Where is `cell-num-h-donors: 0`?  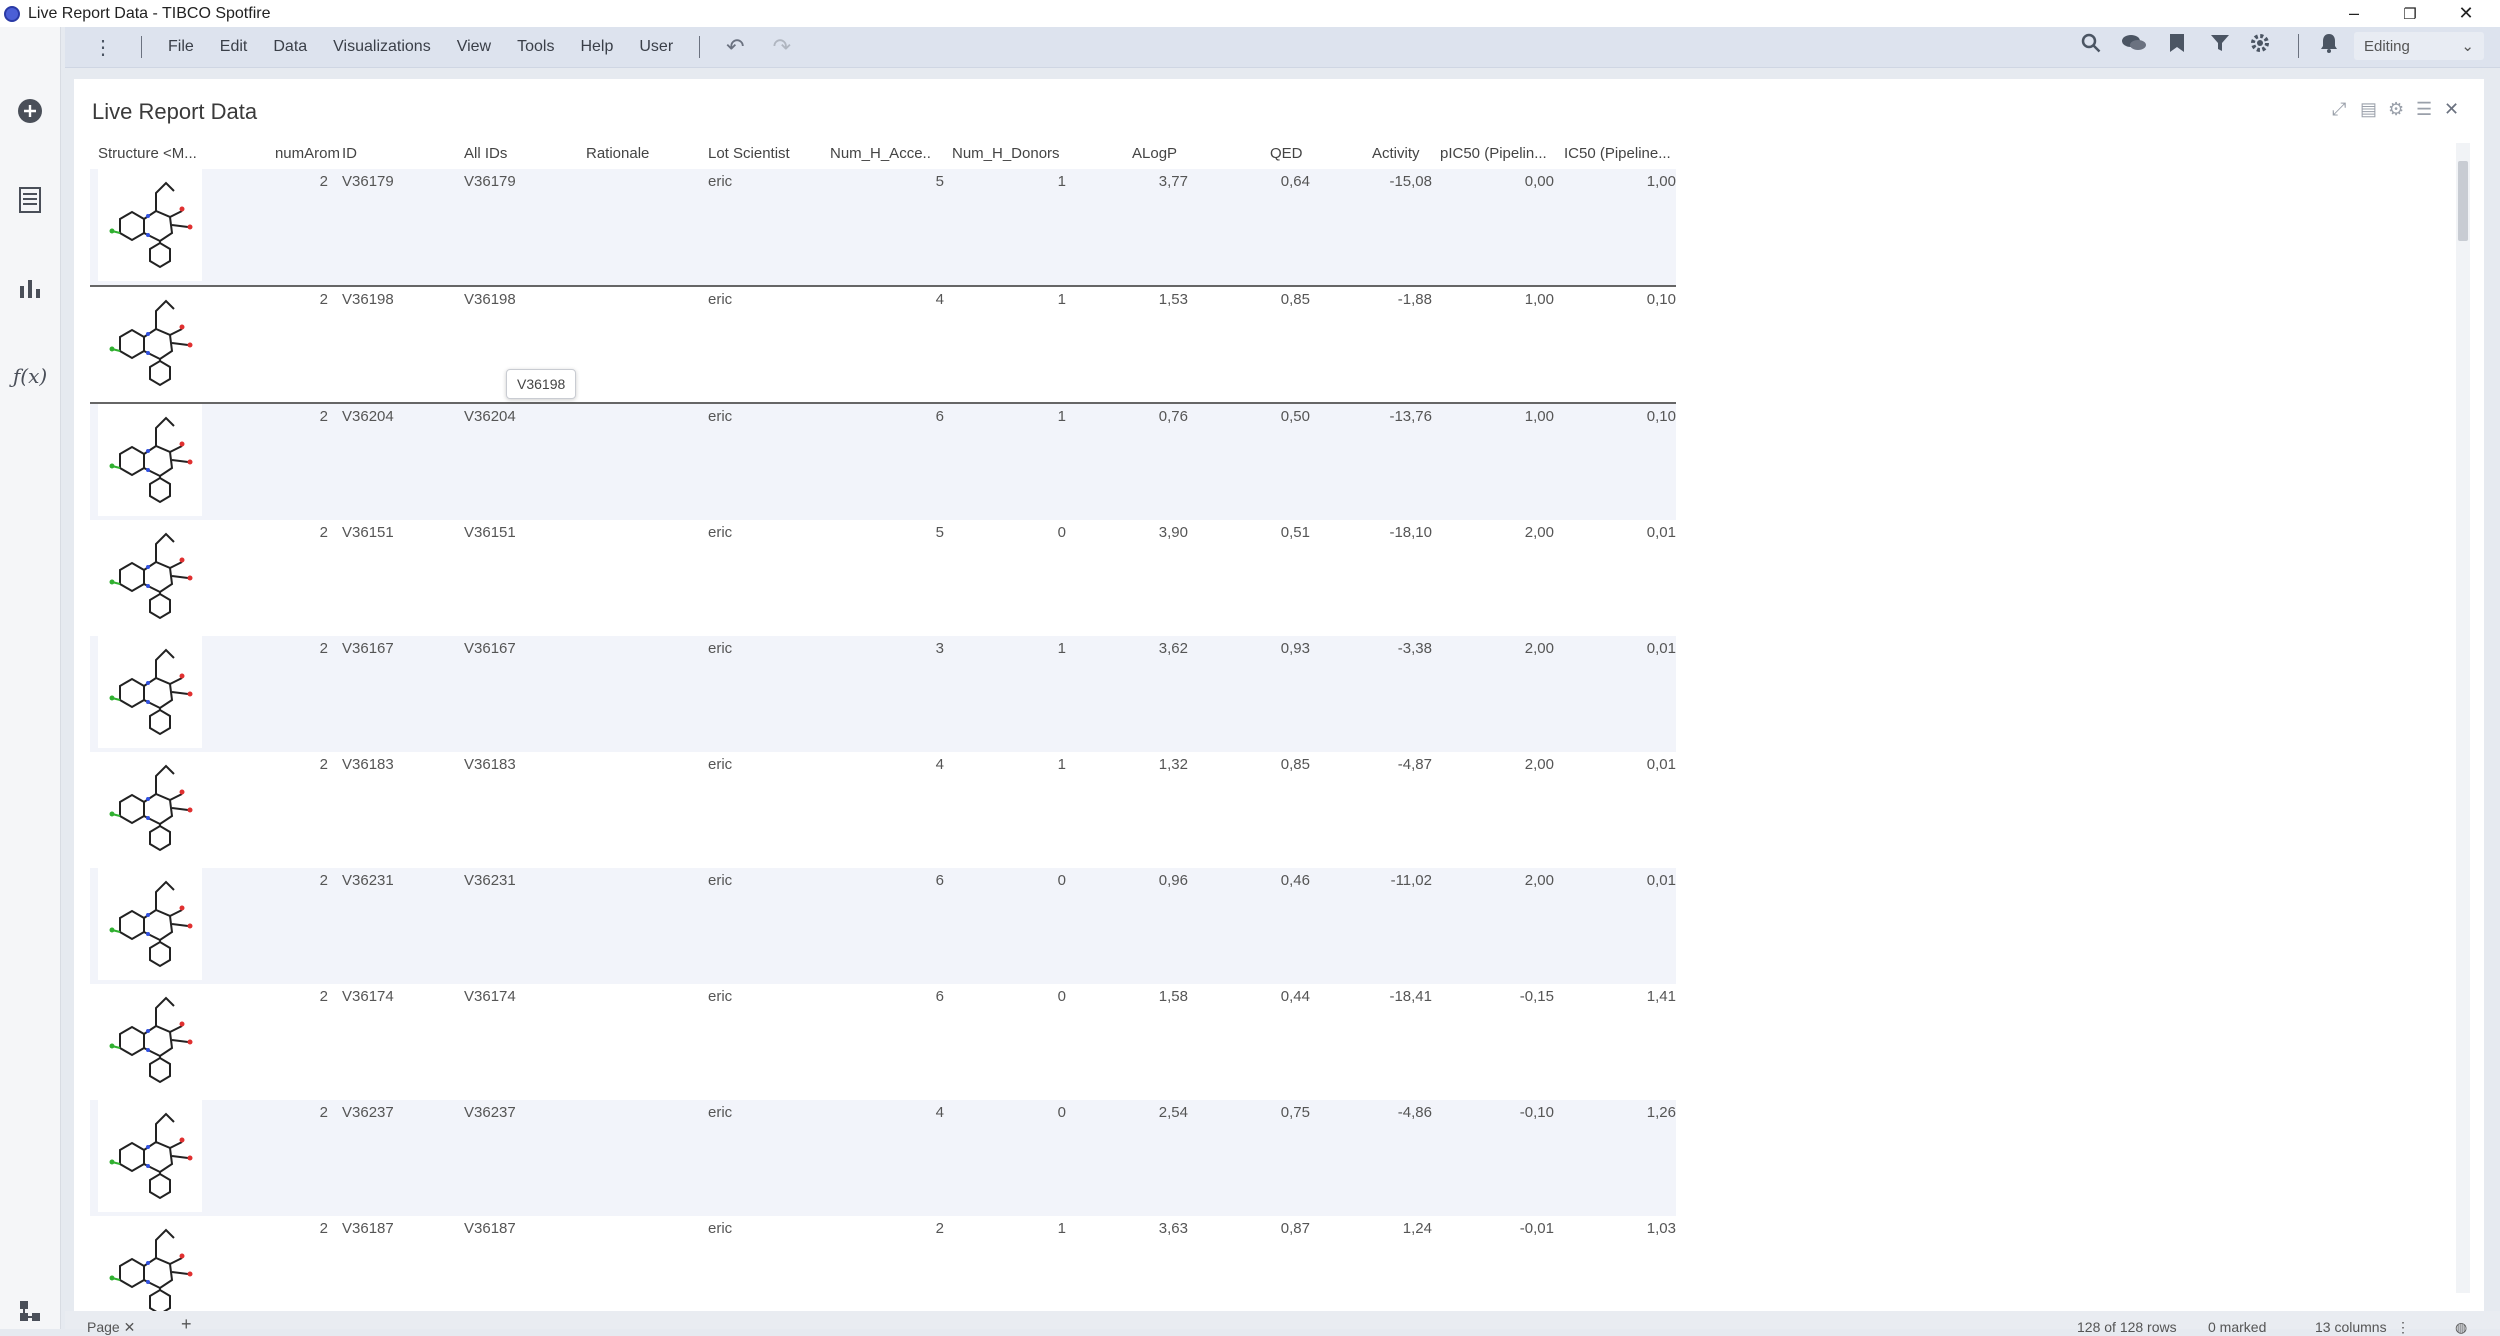 cell-num-h-donors: 0 is located at coordinates (1009, 996).